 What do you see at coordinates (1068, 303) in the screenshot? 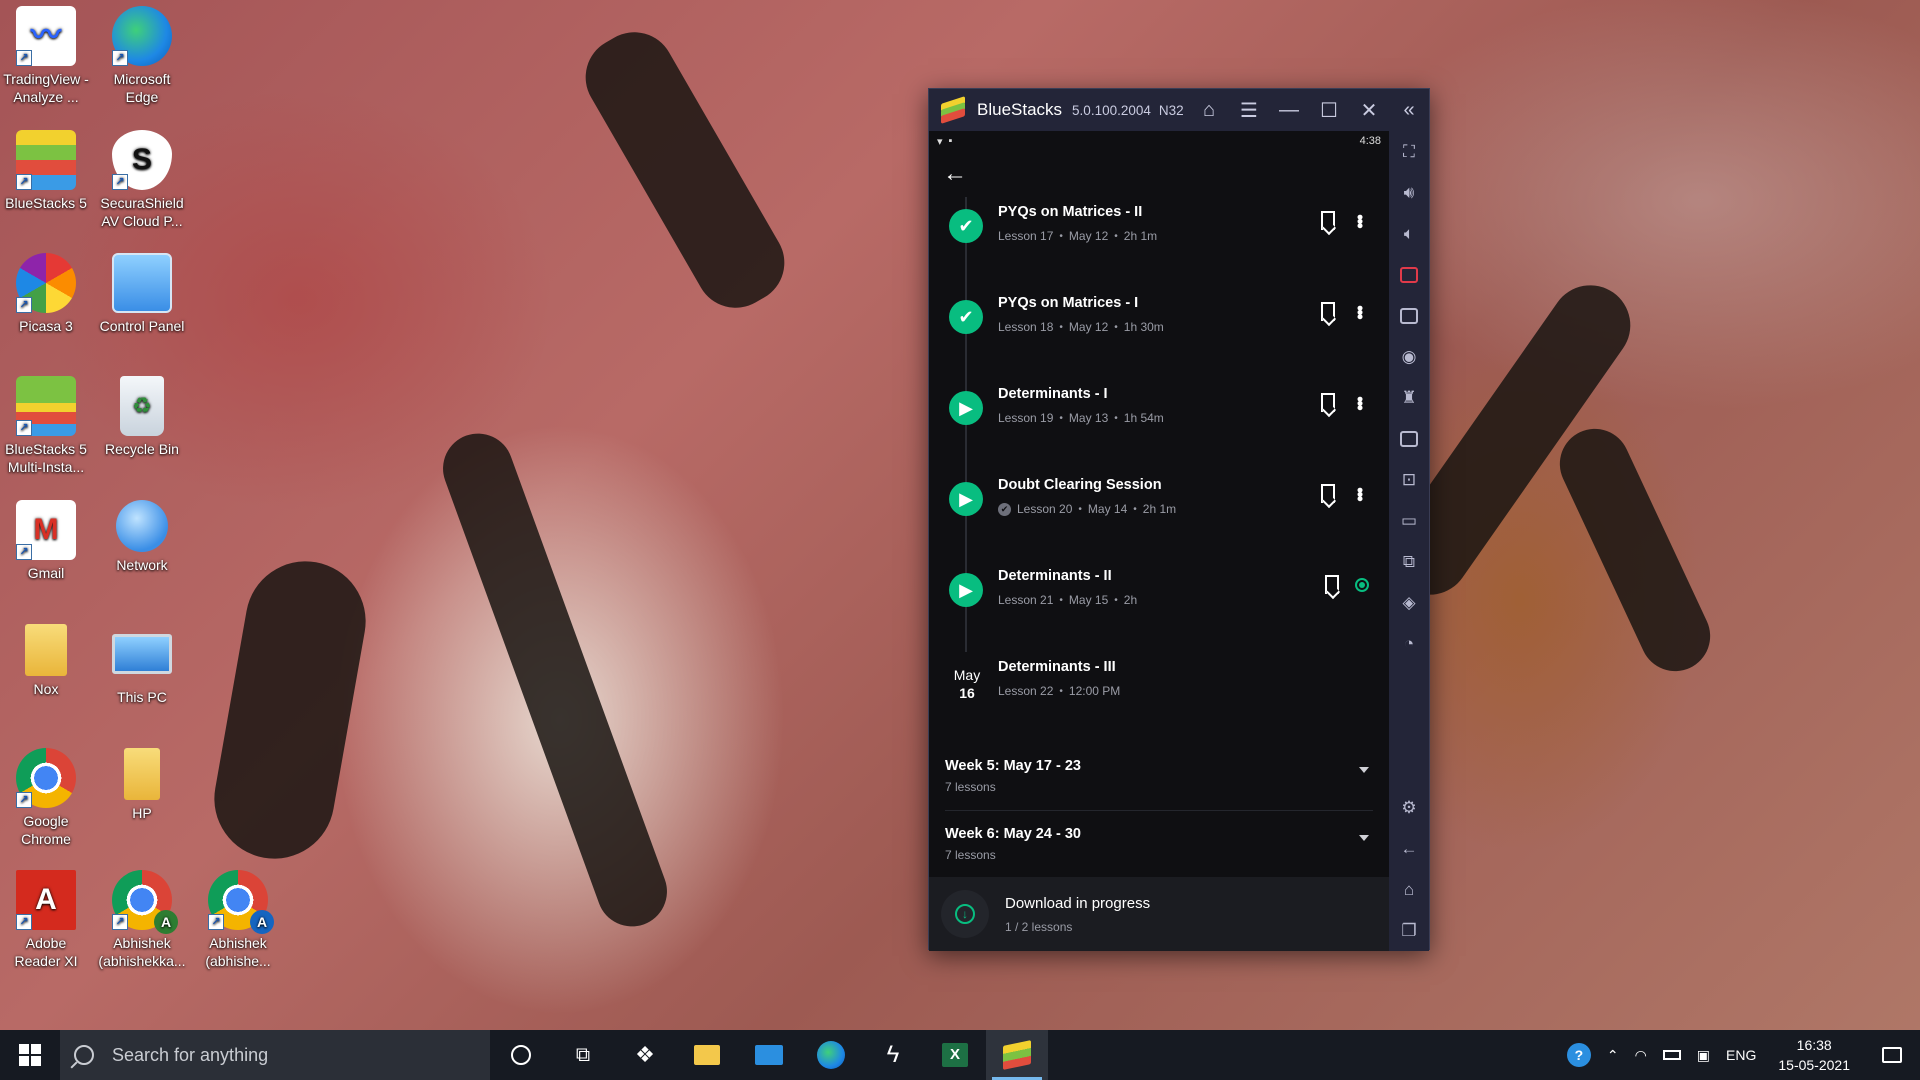
I see `lesson-title: PYQs on Matrices - I` at bounding box center [1068, 303].